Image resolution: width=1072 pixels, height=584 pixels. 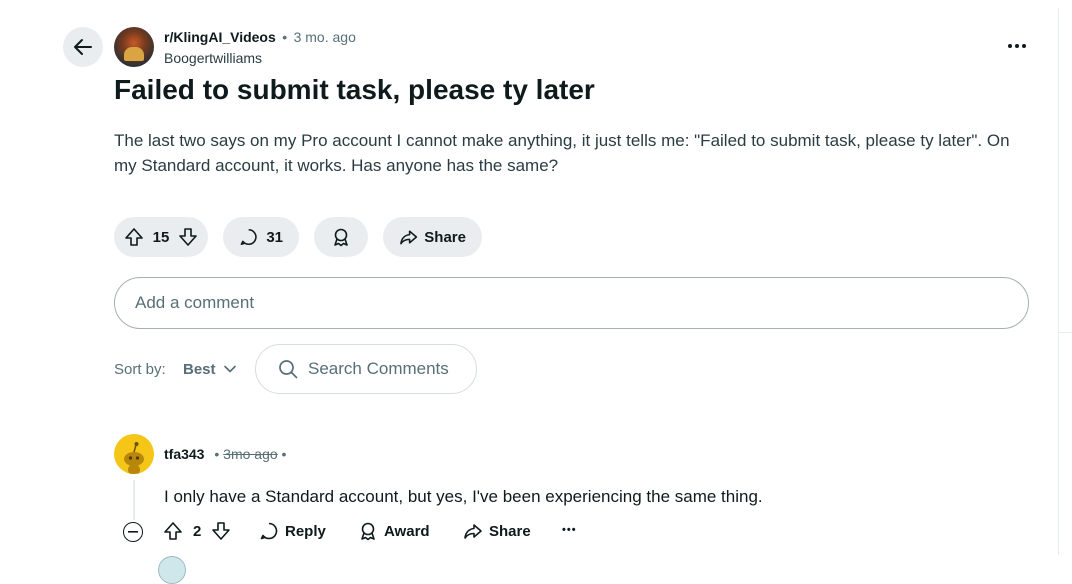 I want to click on award-button, so click(x=341, y=237).